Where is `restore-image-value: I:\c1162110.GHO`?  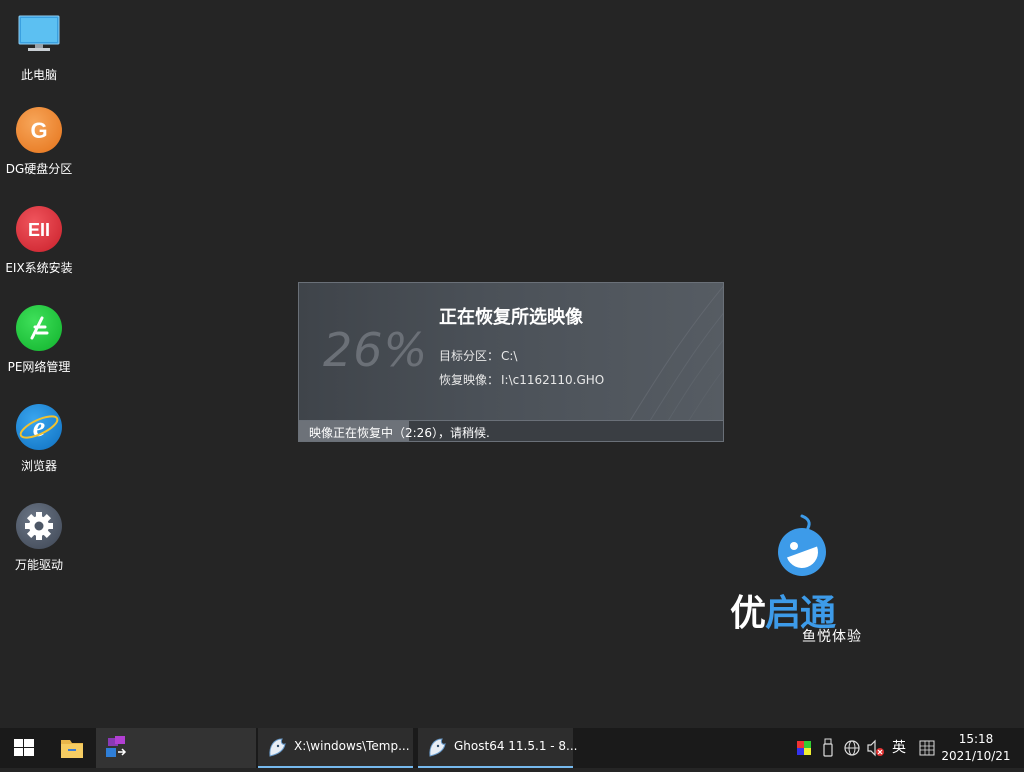
restore-image-value: I:\c1162110.GHO is located at coordinates (553, 380).